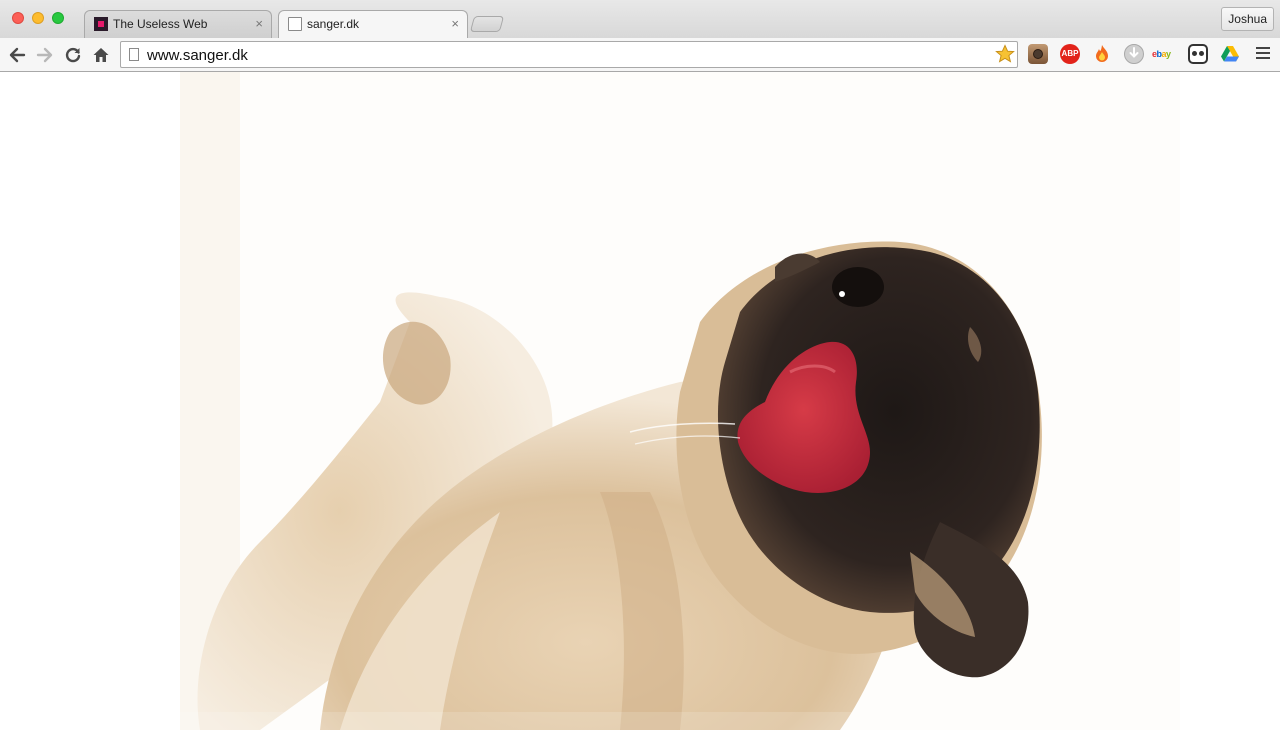  I want to click on fire-icon, so click(1102, 54).